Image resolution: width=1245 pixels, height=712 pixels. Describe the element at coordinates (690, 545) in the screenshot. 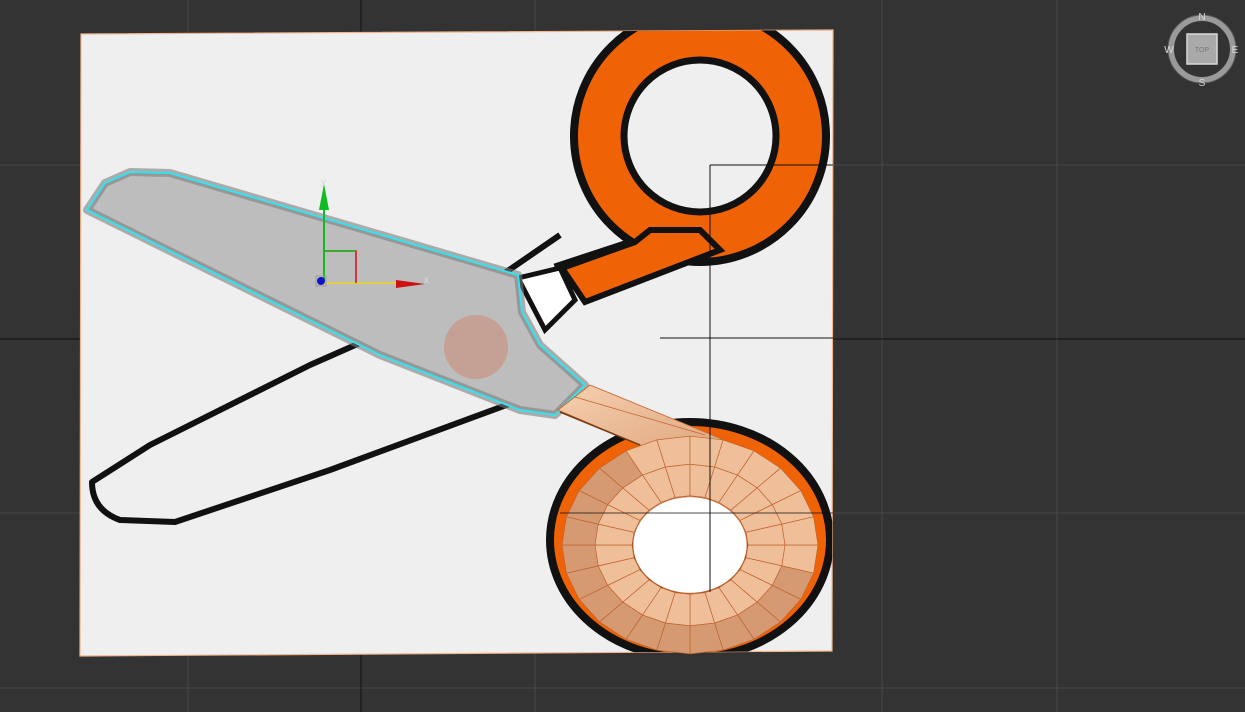

I see `mesh-ring-hole` at that location.